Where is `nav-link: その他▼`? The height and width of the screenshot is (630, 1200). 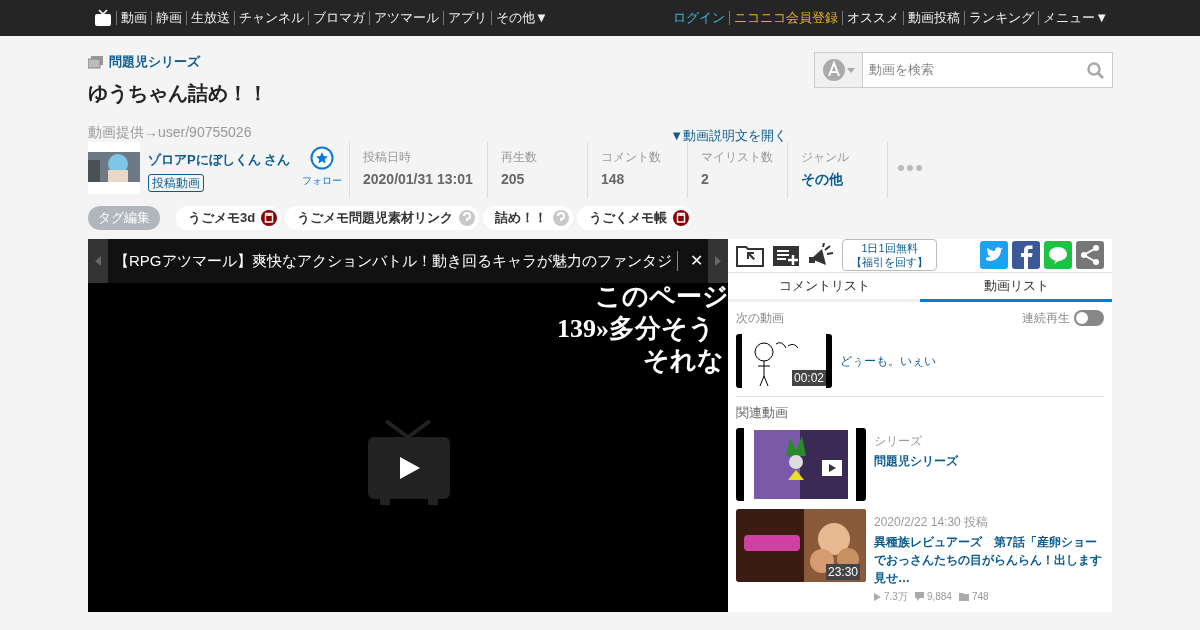
nav-link: その他▼ is located at coordinates (521, 18).